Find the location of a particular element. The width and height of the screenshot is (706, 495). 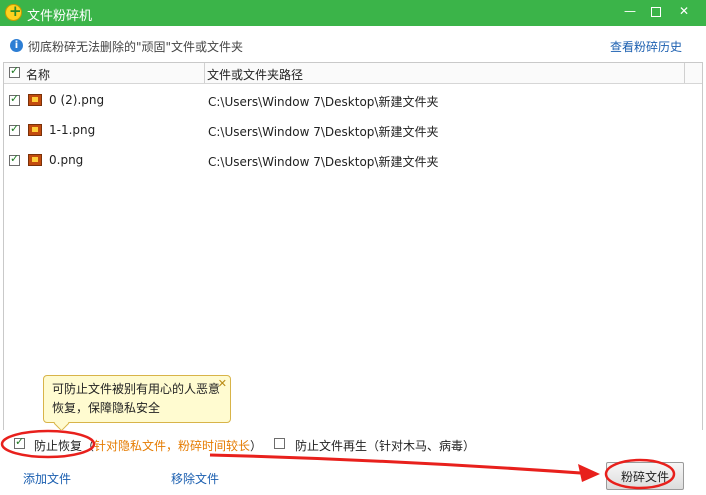

annotation-arrow-line is located at coordinates (402, 464).